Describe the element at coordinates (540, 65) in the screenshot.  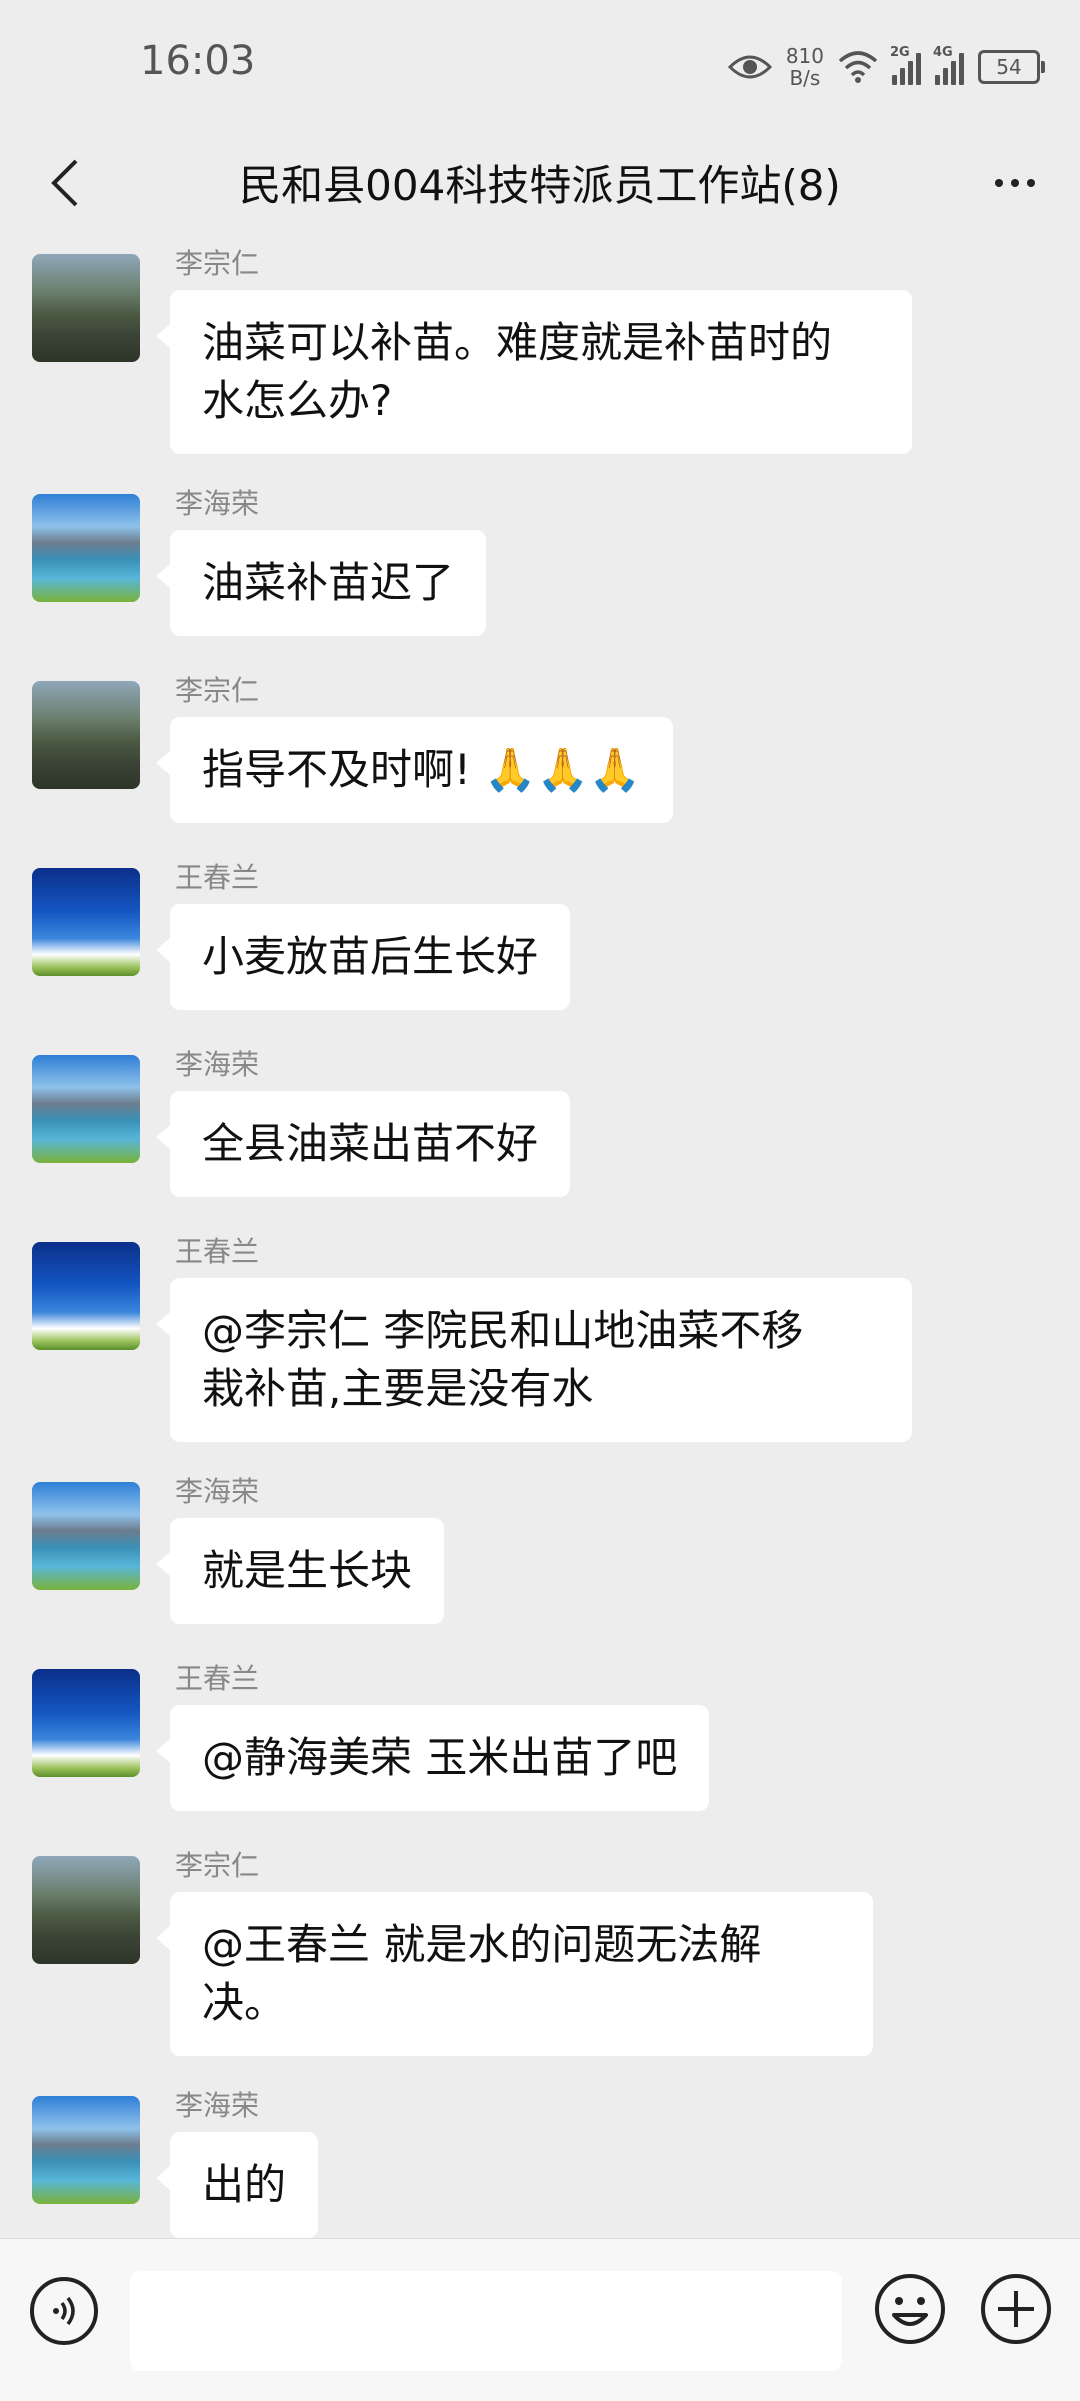
I see `status-bar: 16:03 810 B/s 2G 4G 54` at that location.